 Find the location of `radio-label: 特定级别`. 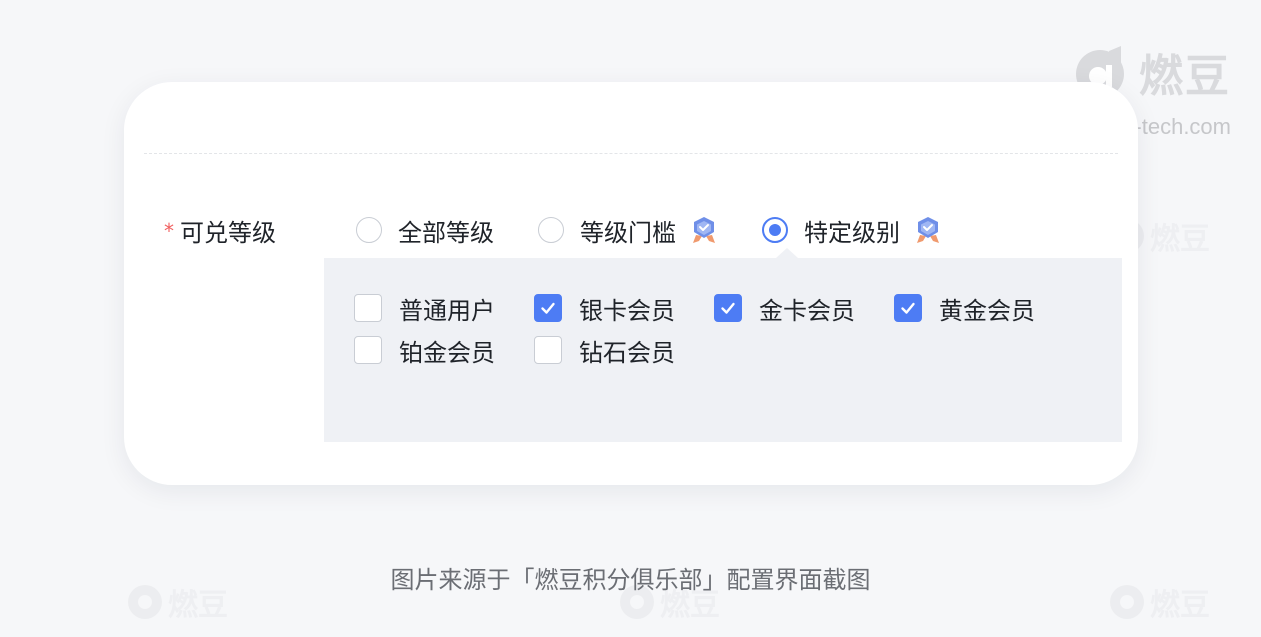

radio-label: 特定级别 is located at coordinates (852, 232).